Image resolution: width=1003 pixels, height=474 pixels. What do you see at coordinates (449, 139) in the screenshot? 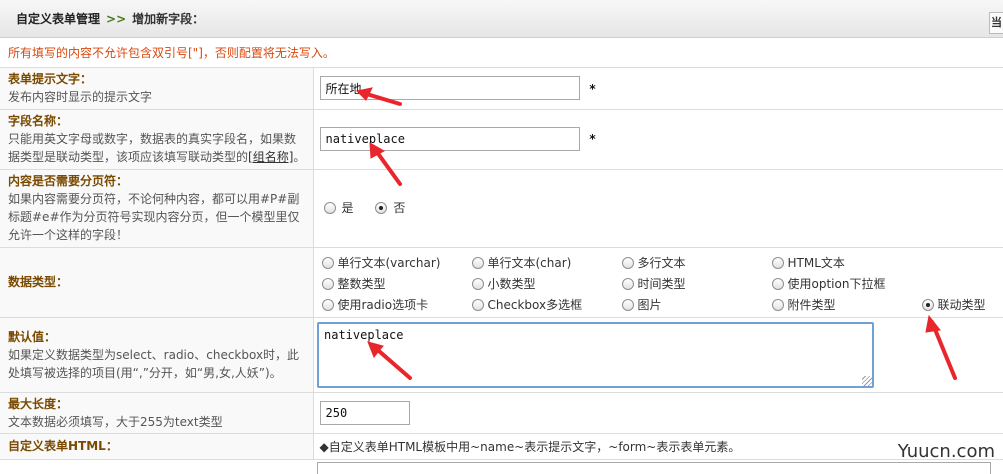
I see `field-name-input` at bounding box center [449, 139].